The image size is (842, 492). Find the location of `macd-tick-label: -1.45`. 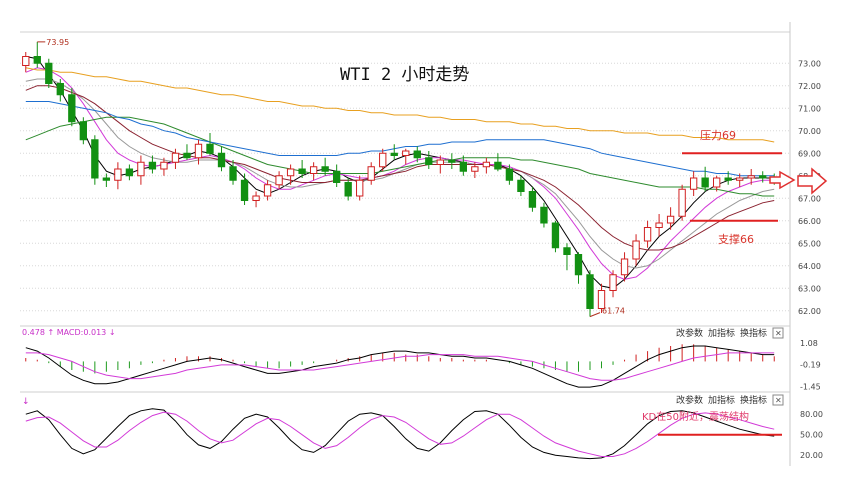

macd-tick-label: -1.45 is located at coordinates (810, 386).